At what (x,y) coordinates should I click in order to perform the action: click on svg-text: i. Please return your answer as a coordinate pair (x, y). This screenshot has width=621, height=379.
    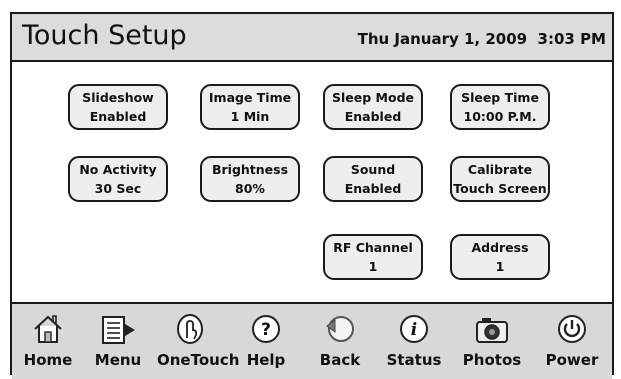
    Looking at the image, I should click on (414, 330).